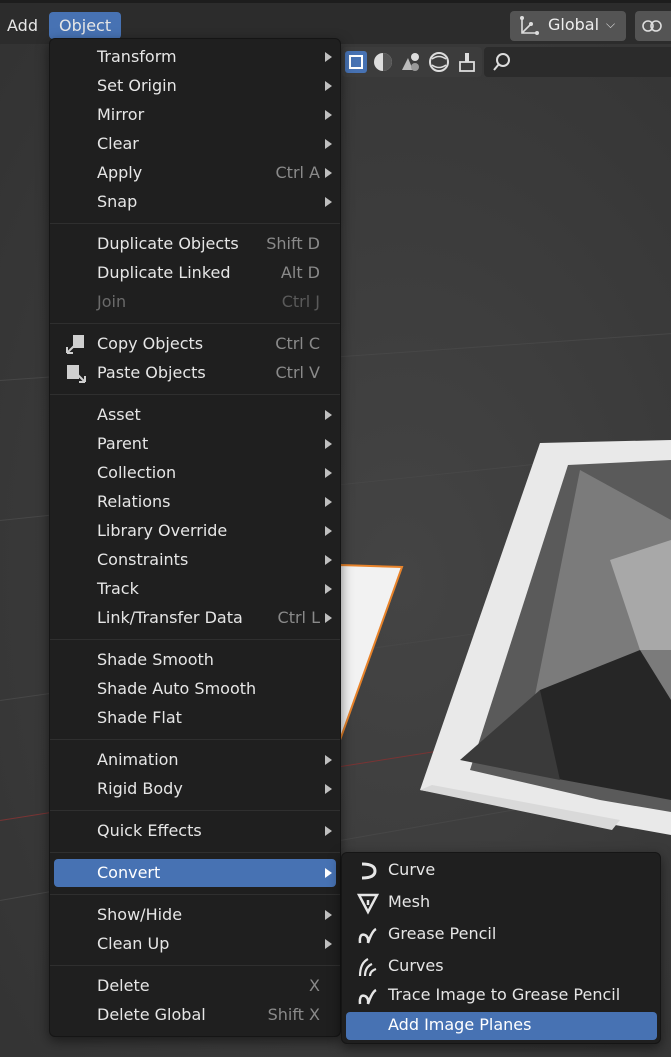 The height and width of the screenshot is (1057, 671). I want to click on menu-item-paste-objects: Paste Objects Ctrl V, so click(195, 373).